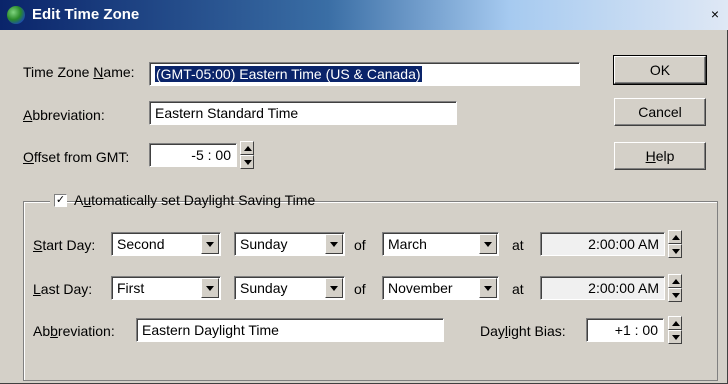 This screenshot has width=728, height=384. What do you see at coordinates (86, 14) in the screenshot?
I see `window-title: Edit Time Zone` at bounding box center [86, 14].